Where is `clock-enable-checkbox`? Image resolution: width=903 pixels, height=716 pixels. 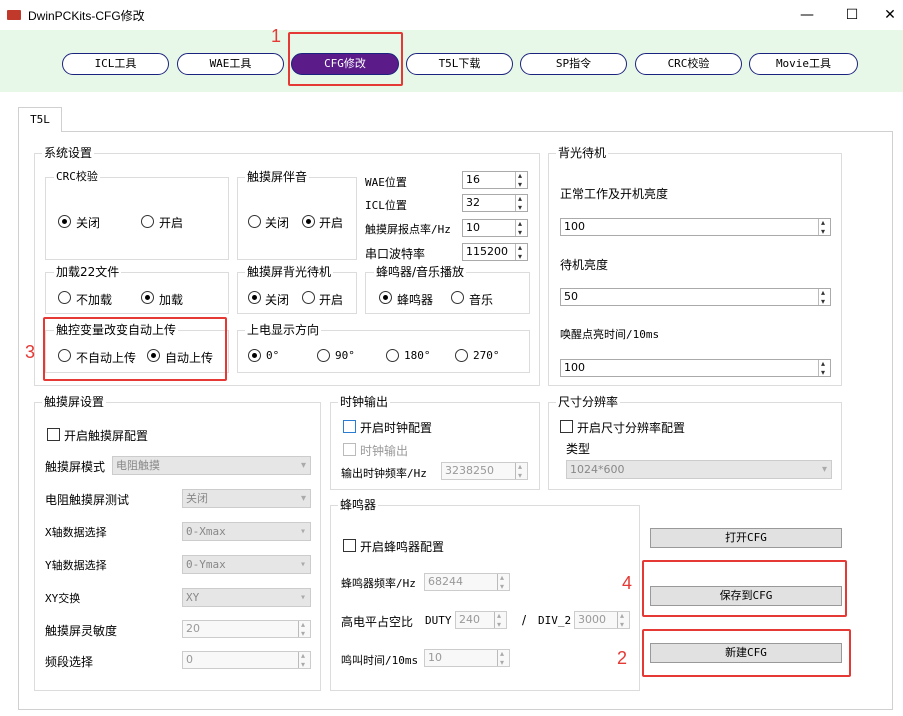
clock-enable-checkbox is located at coordinates (349, 426).